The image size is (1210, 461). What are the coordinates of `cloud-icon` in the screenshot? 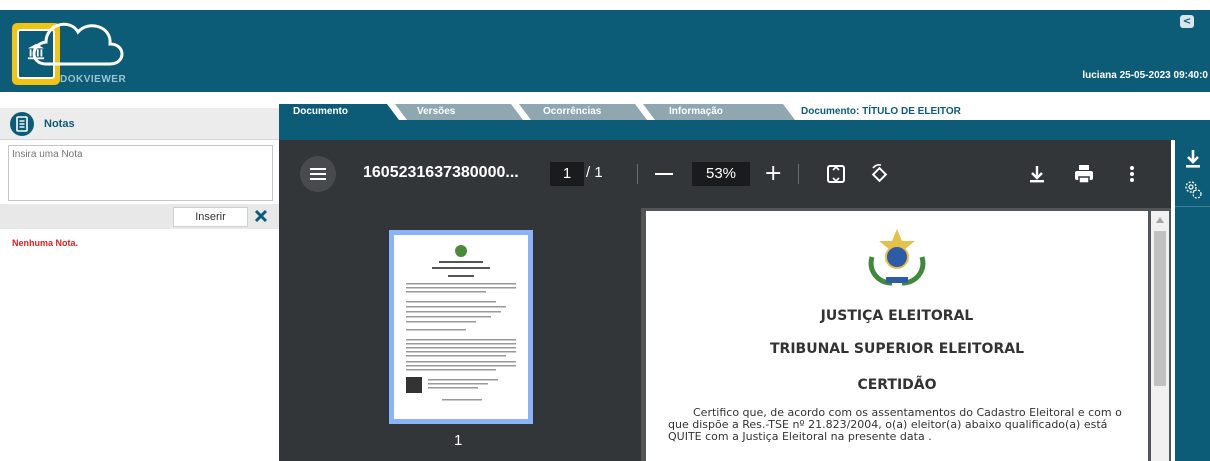 It's located at (78, 44).